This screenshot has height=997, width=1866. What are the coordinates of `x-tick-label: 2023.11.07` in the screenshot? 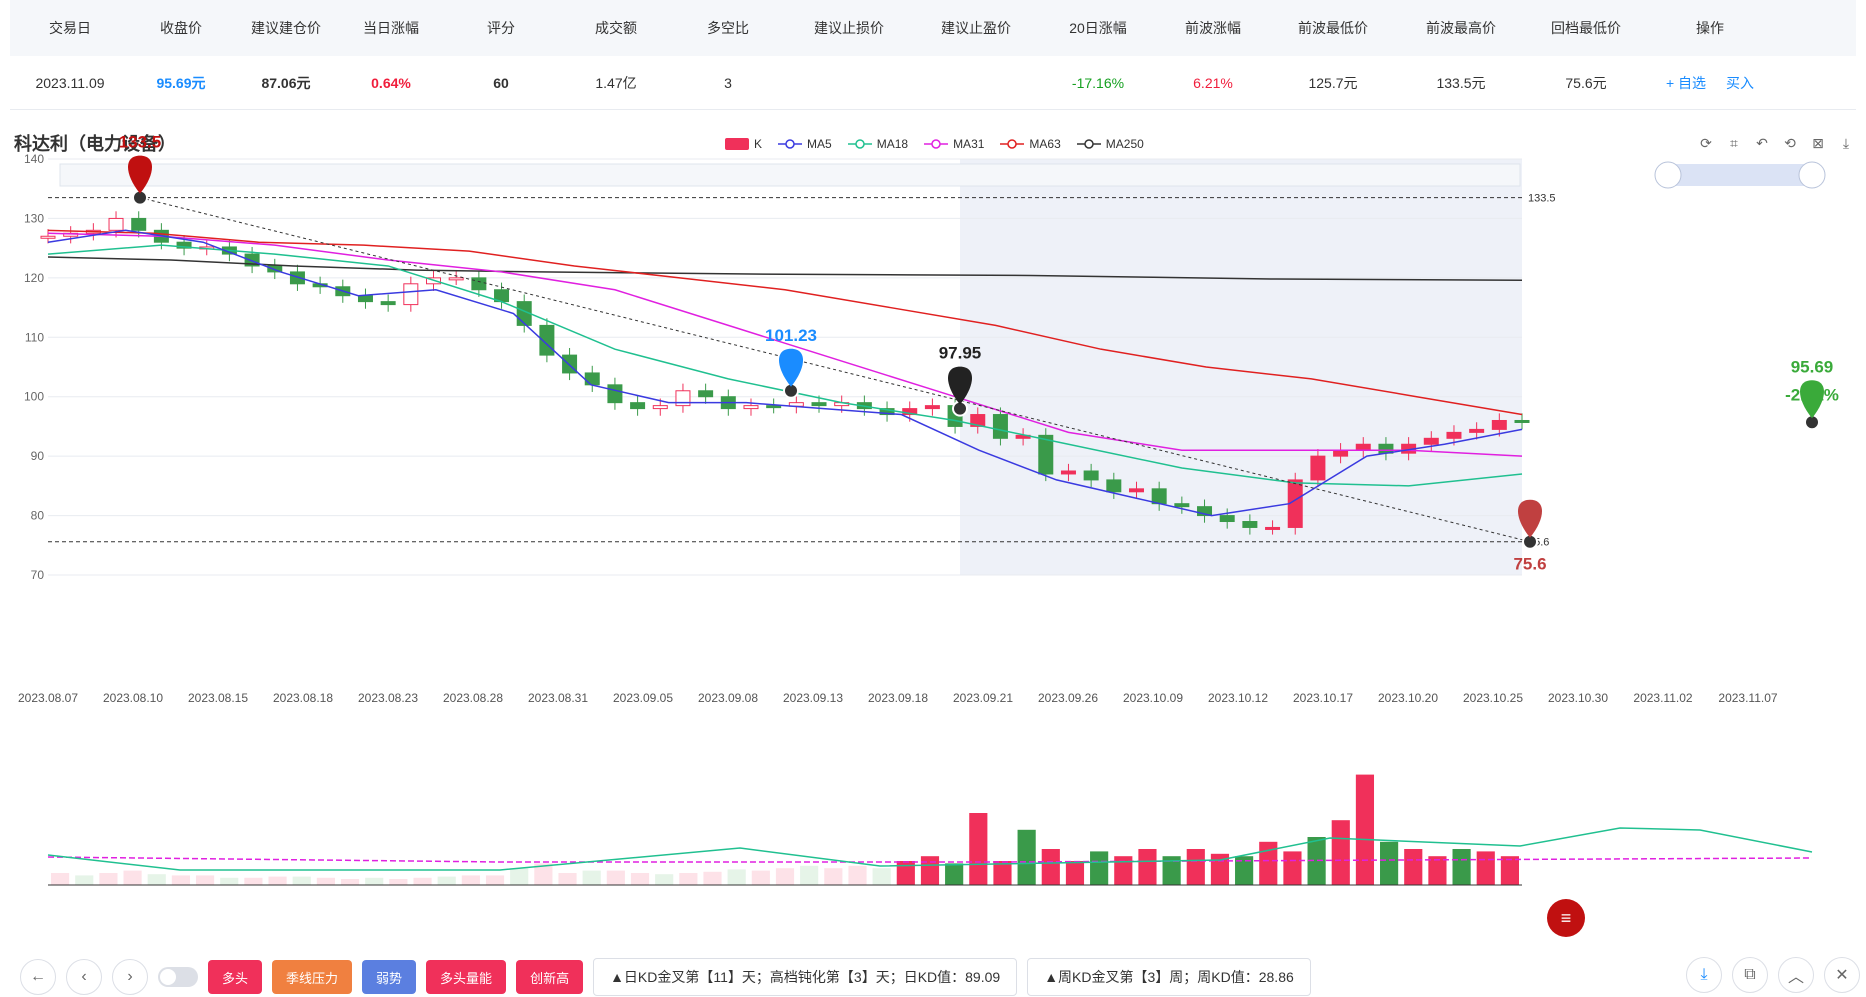 It's located at (1747, 698).